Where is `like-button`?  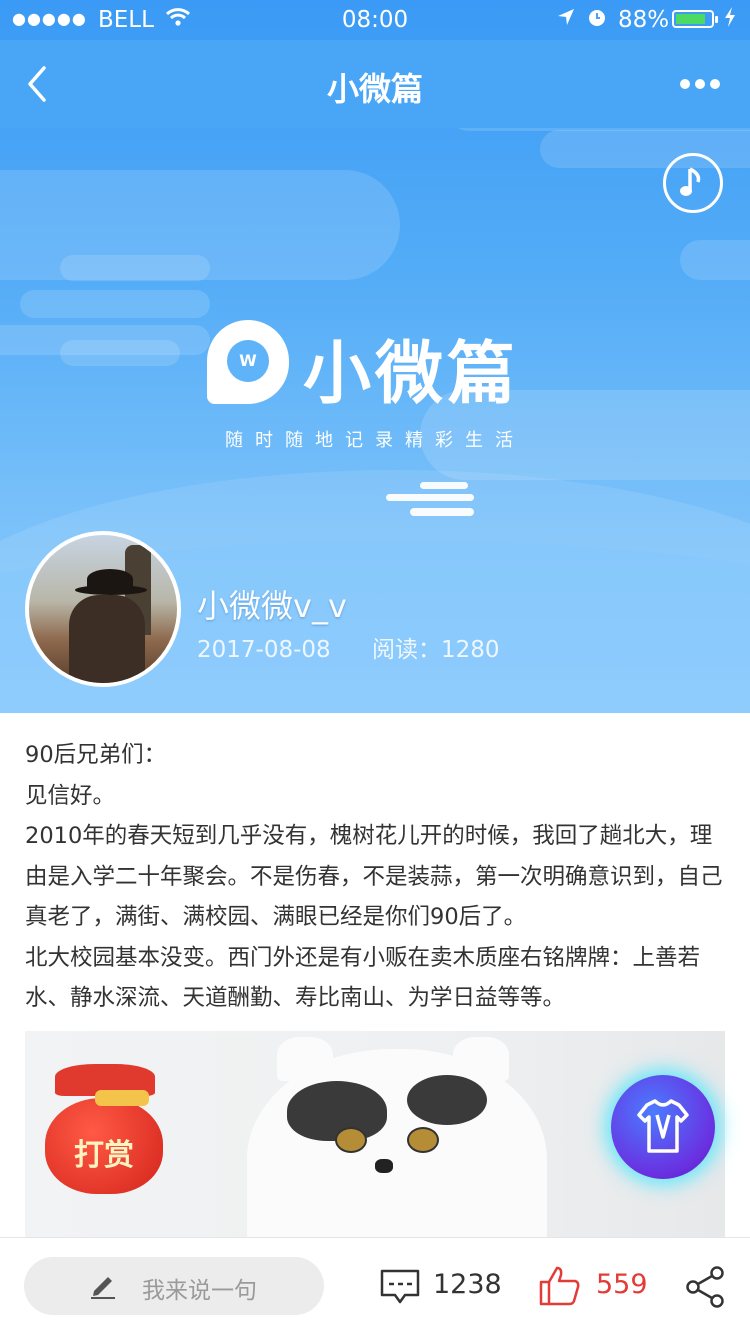 like-button is located at coordinates (560, 1286).